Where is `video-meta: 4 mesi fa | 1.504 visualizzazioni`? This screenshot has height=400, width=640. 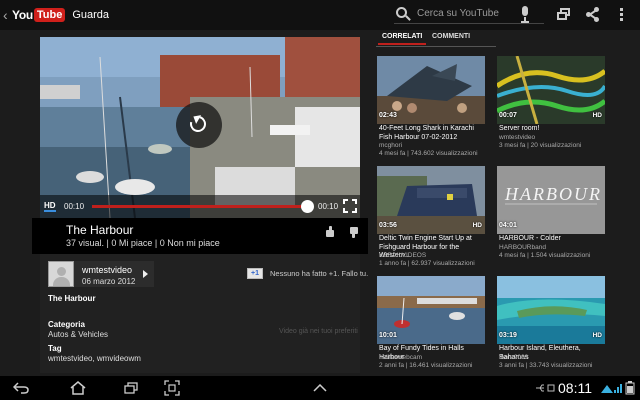 video-meta: 4 mesi fa | 1.504 visualizzazioni is located at coordinates (545, 255).